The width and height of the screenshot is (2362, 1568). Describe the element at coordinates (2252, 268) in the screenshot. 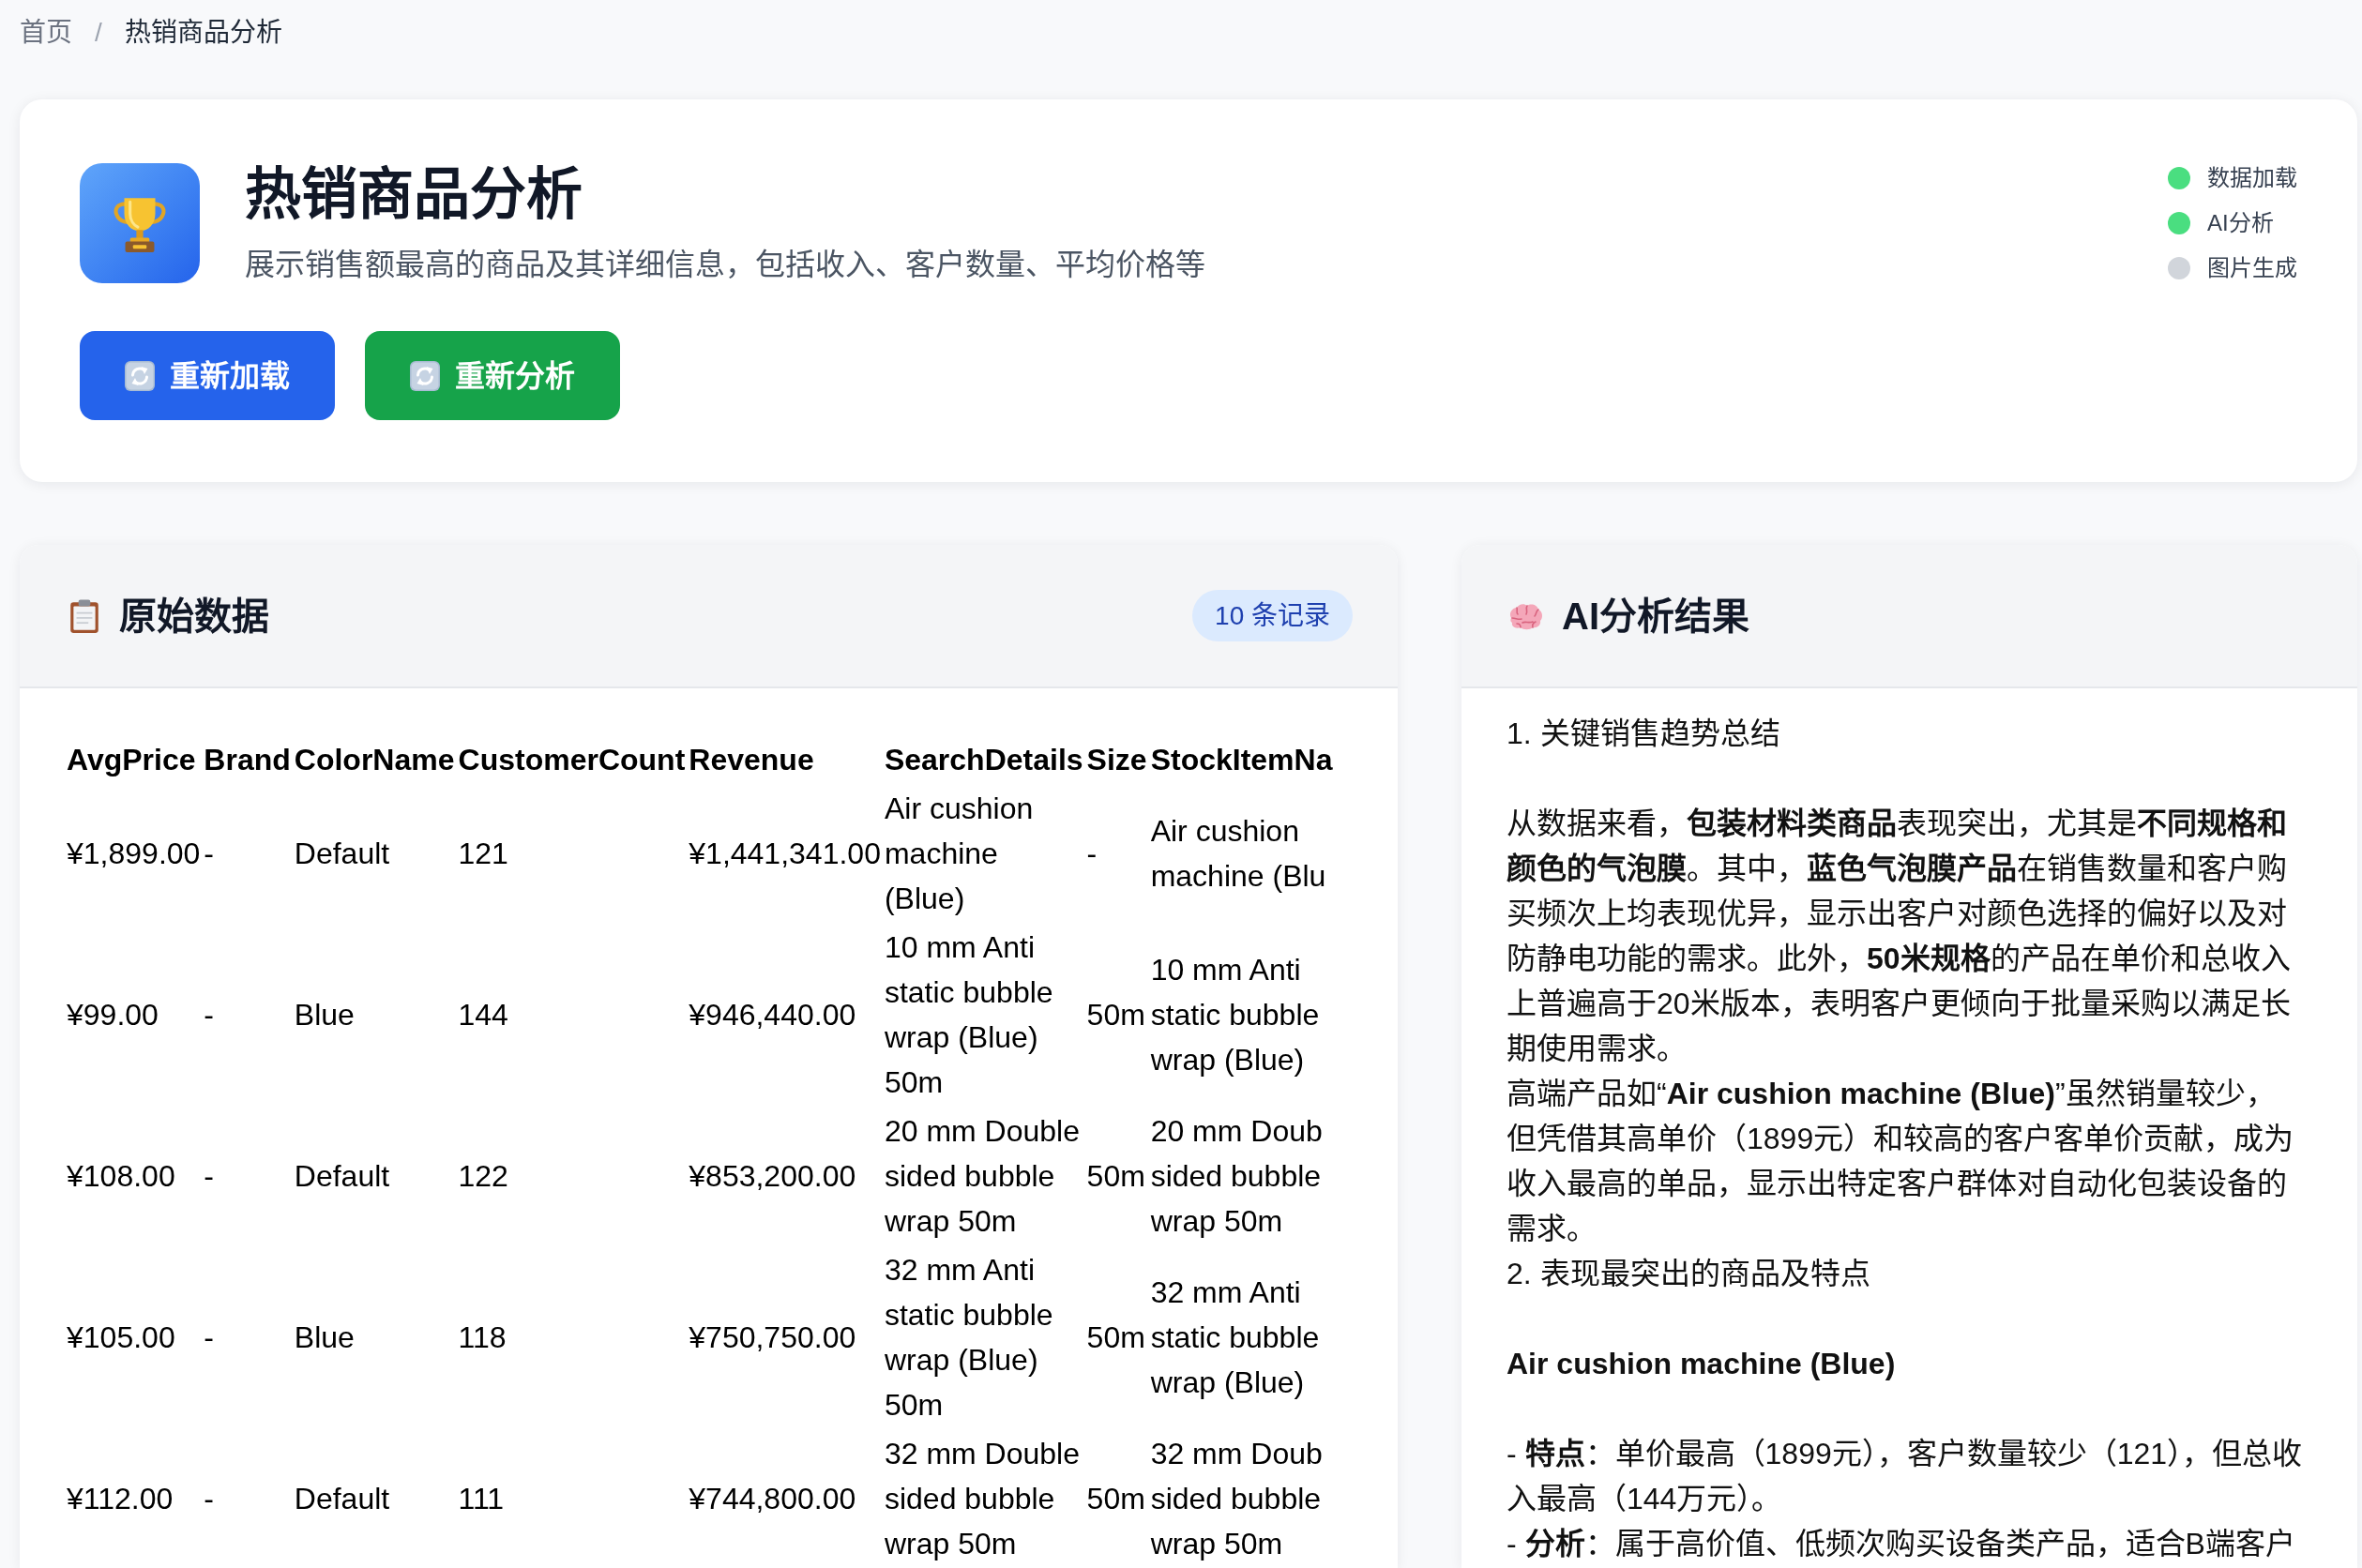

I see `status-label: 图片生成` at that location.